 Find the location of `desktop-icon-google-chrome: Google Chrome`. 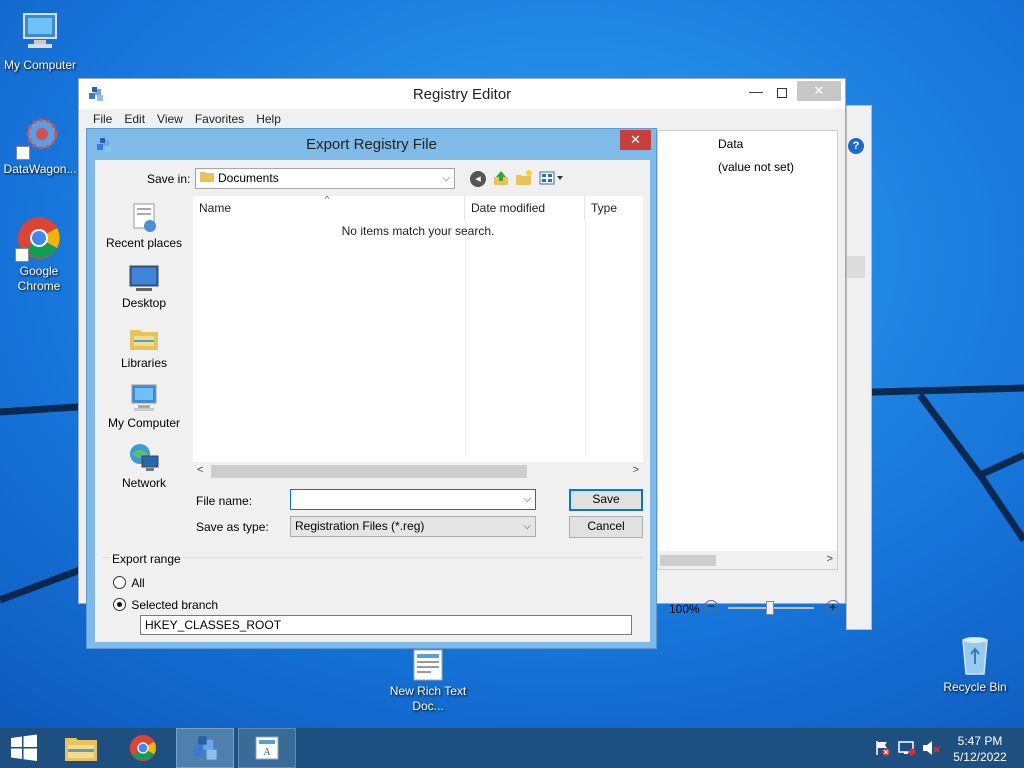

desktop-icon-google-chrome: Google Chrome is located at coordinates (39, 254).